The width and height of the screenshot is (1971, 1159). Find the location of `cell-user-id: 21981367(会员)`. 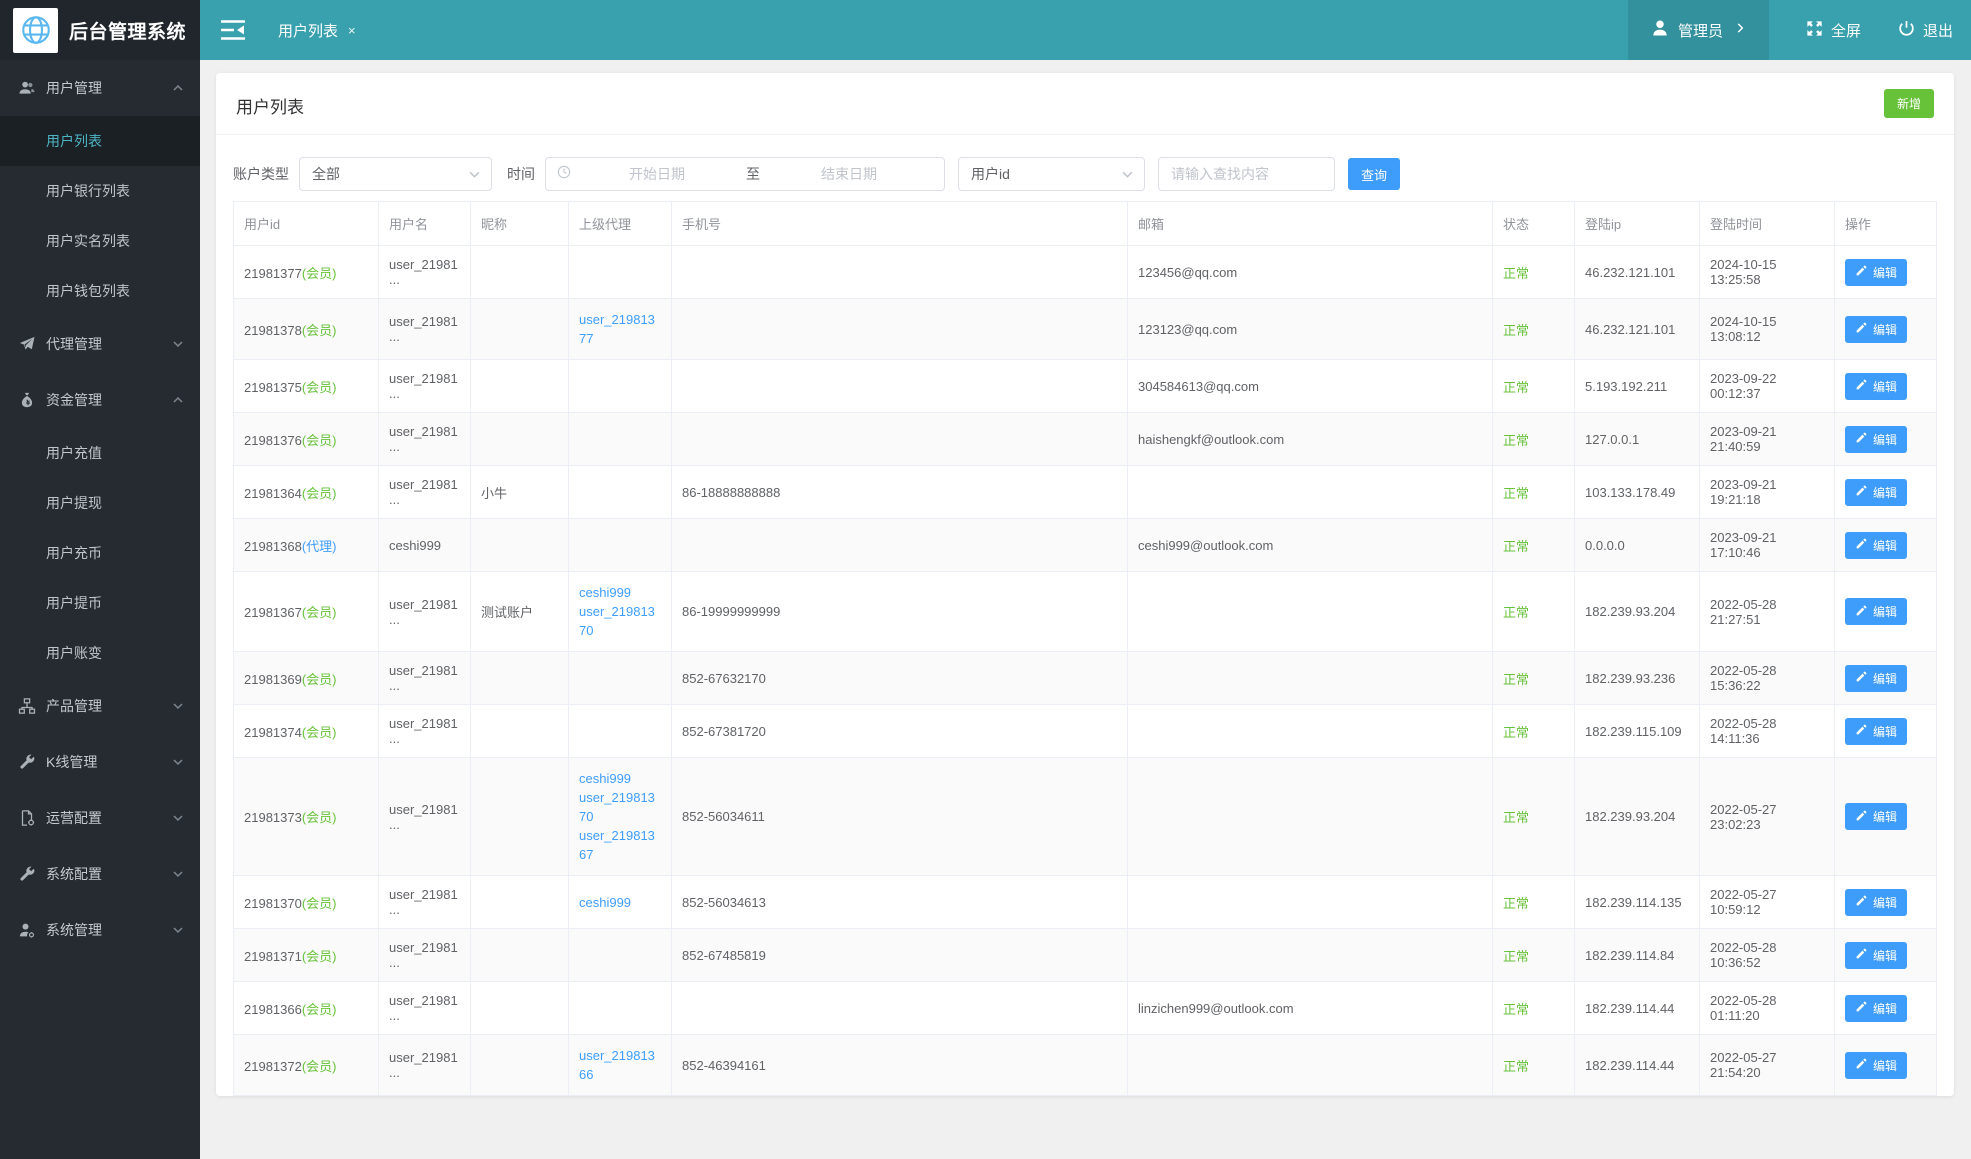

cell-user-id: 21981367(会员) is located at coordinates (306, 611).